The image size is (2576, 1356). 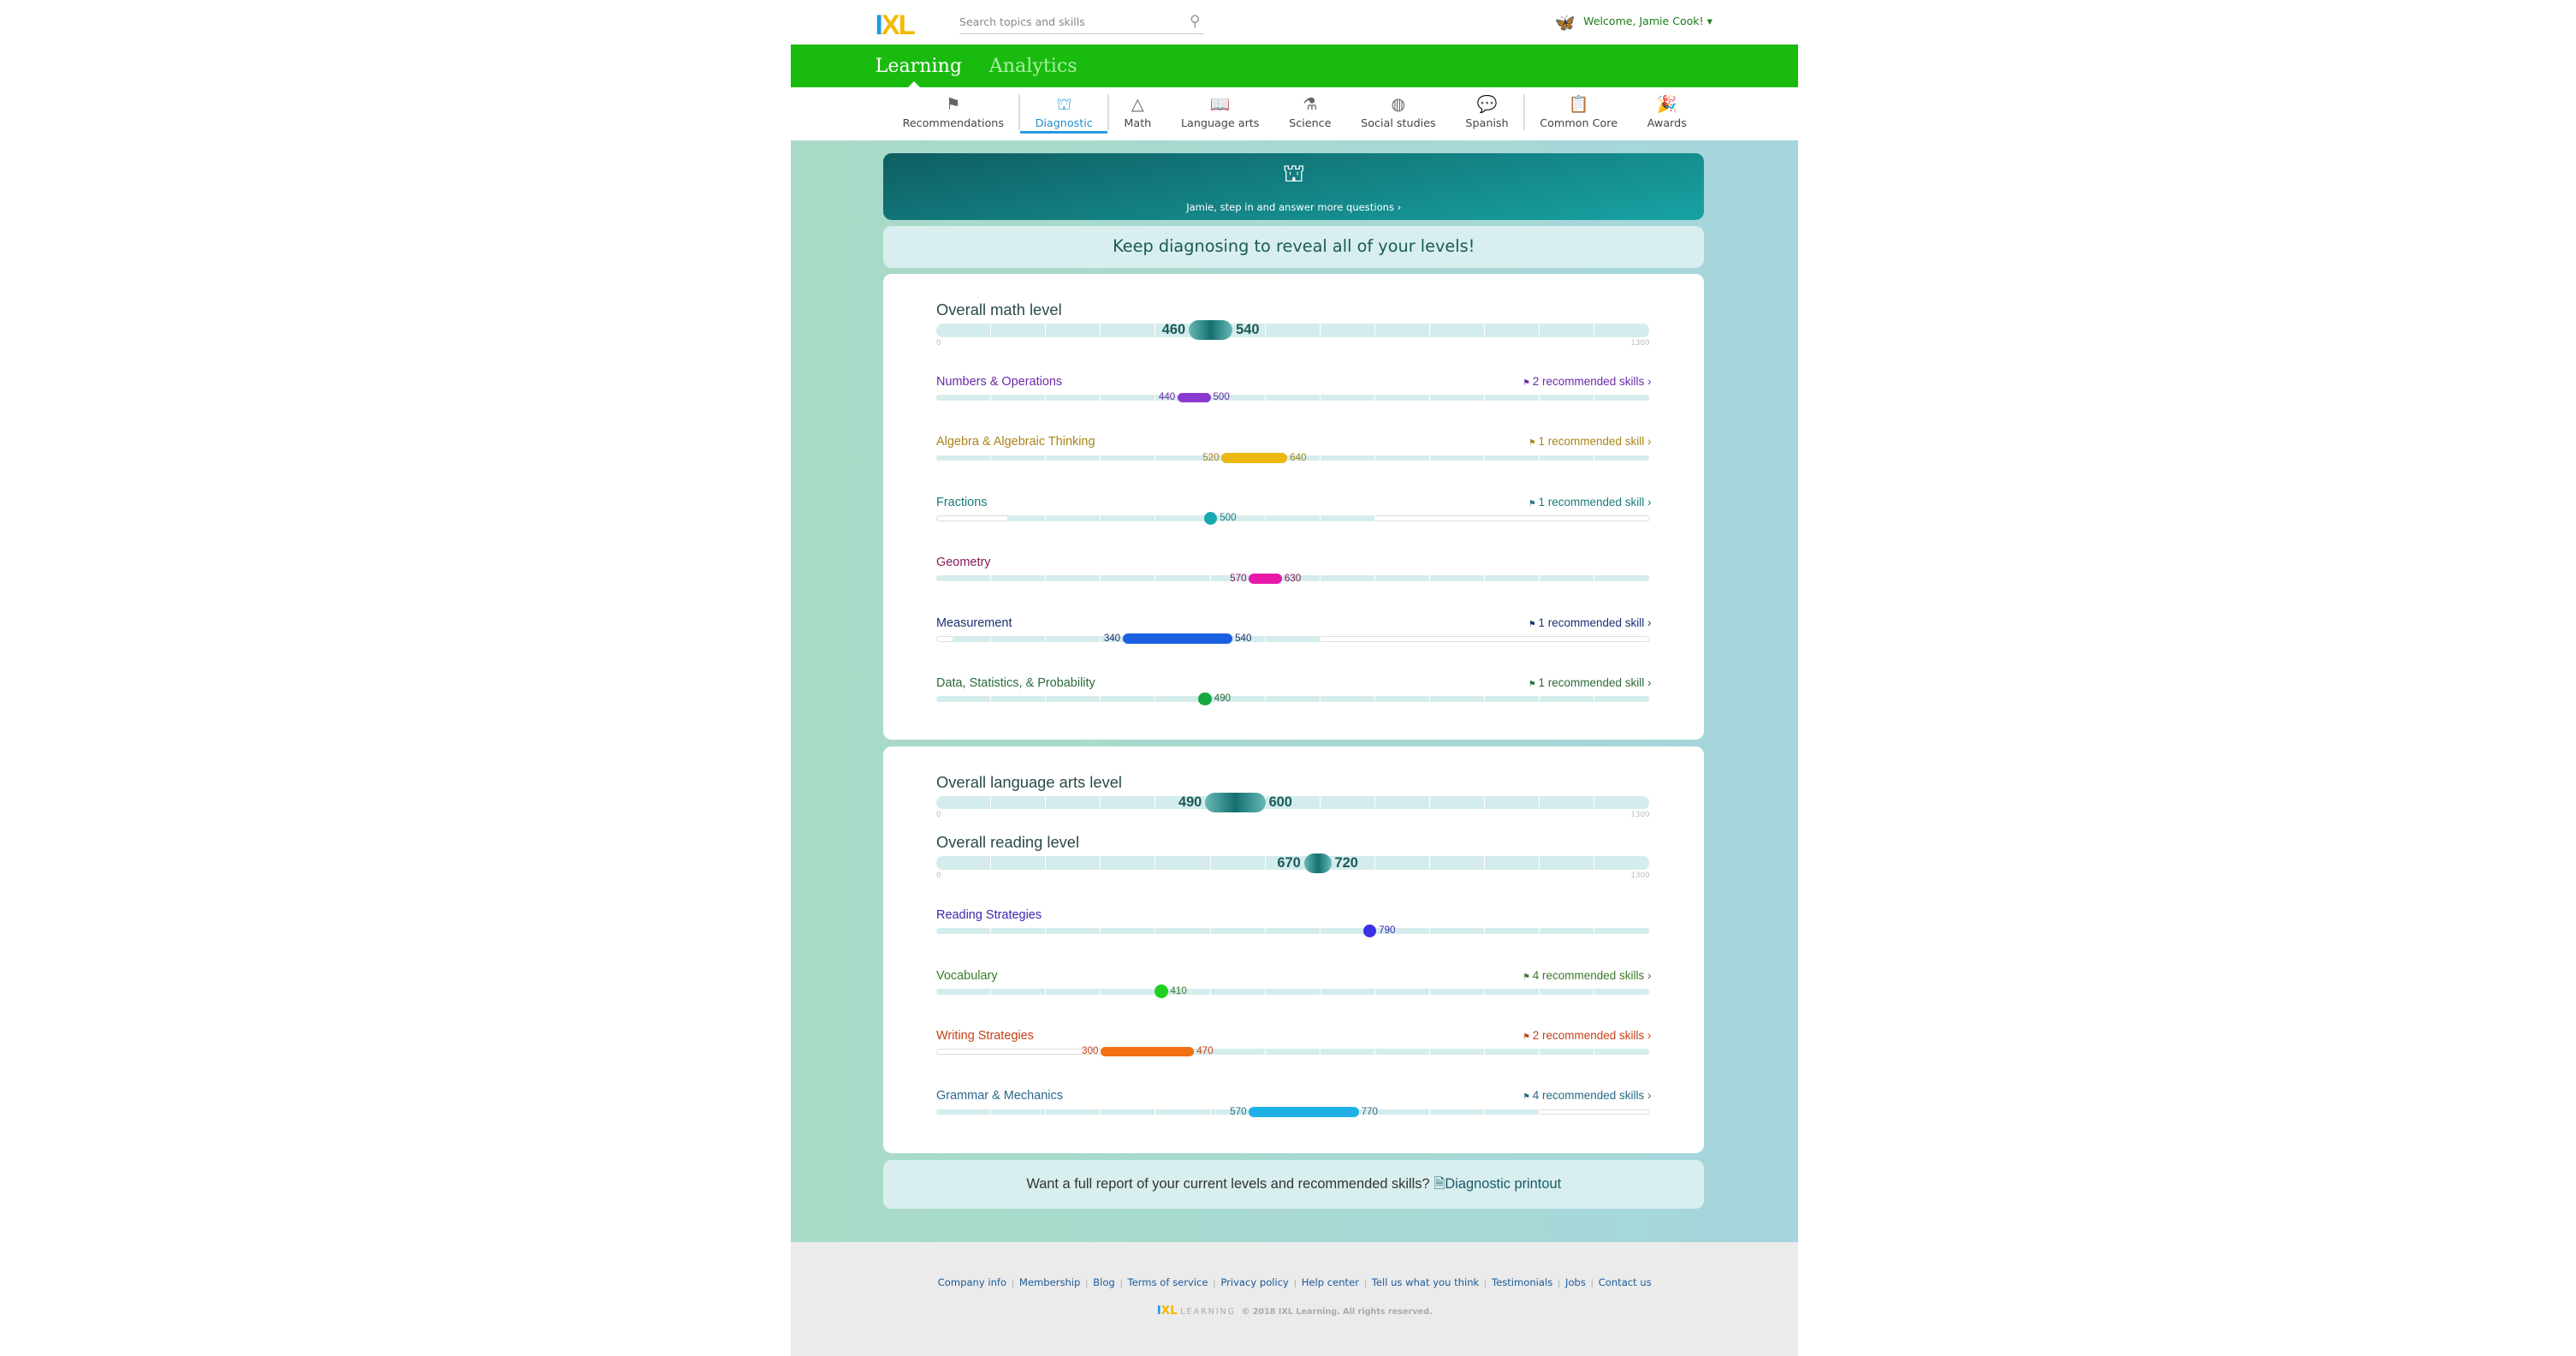 I want to click on footer-link: Company info, so click(x=972, y=1282).